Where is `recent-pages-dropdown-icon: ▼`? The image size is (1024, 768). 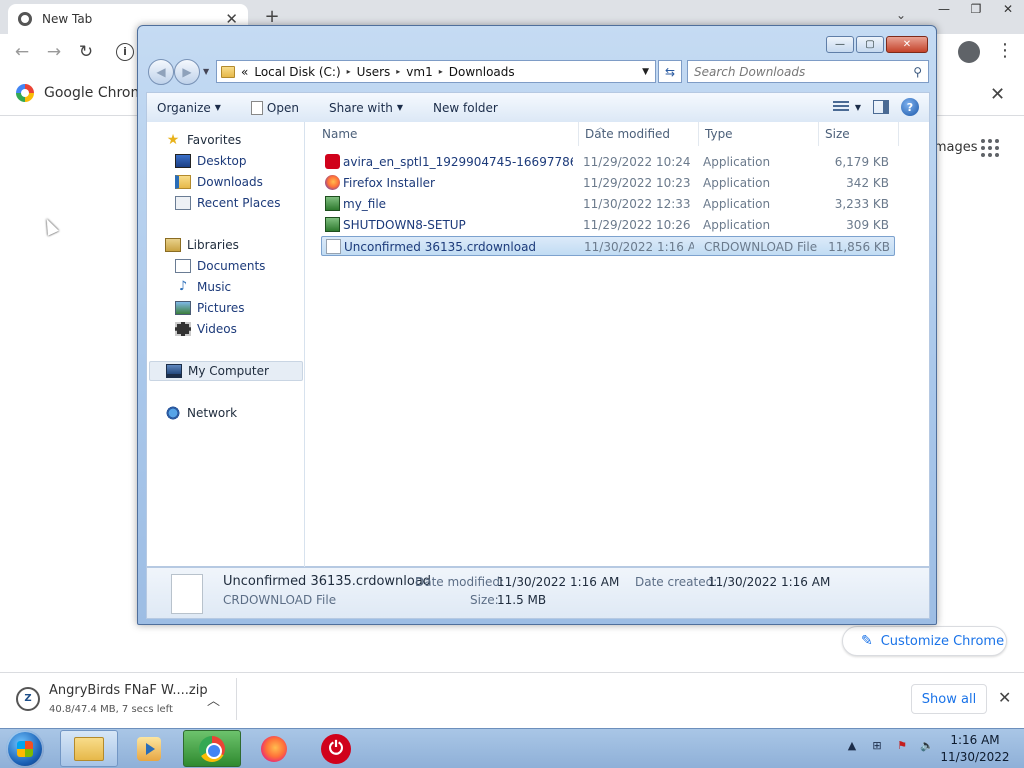 recent-pages-dropdown-icon: ▼ is located at coordinates (206, 71).